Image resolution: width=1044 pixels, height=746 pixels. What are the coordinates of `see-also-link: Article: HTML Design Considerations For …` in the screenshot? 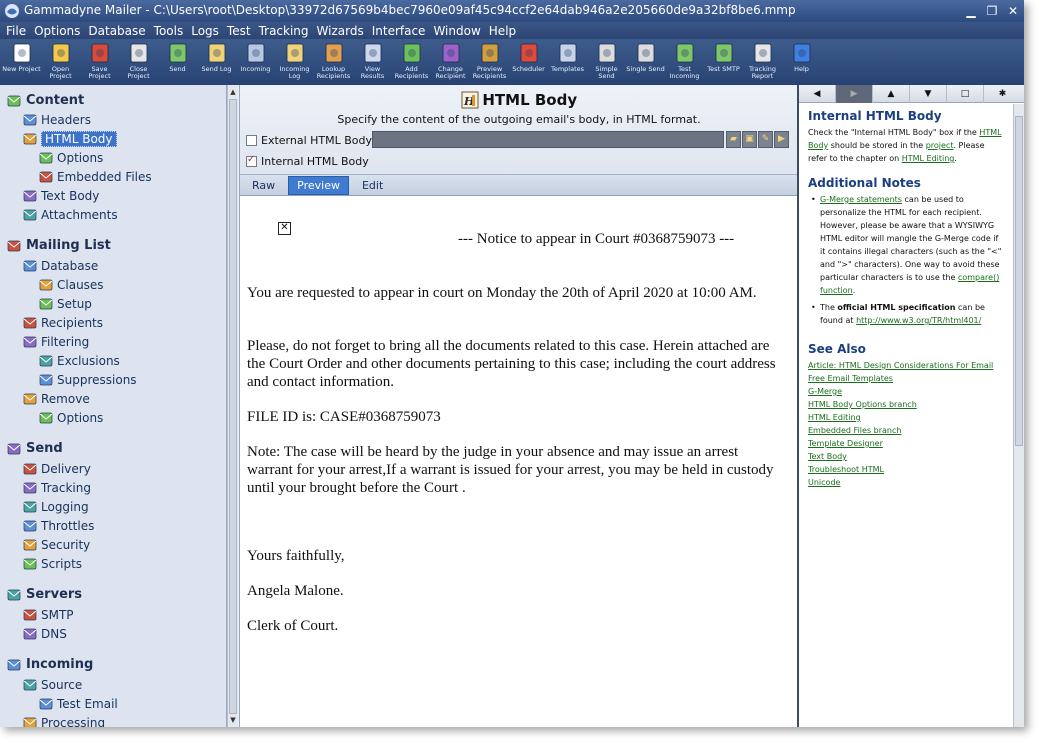 It's located at (906, 365).